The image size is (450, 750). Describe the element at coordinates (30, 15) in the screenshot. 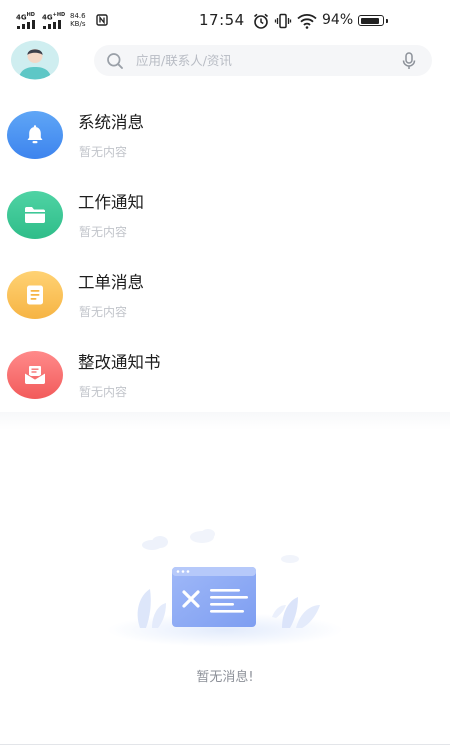

I see `sim1-hd-label: HD` at that location.